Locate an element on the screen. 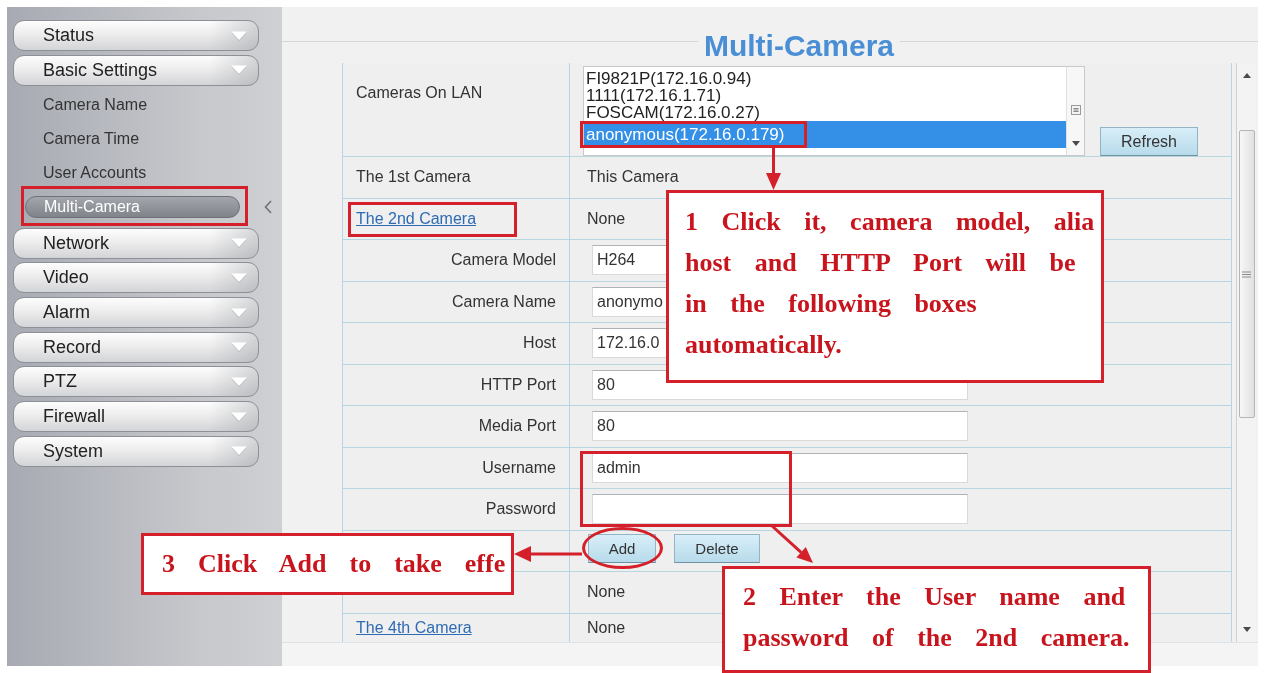 This screenshot has width=1271, height=673. field-label: Camera Name is located at coordinates (503, 301).